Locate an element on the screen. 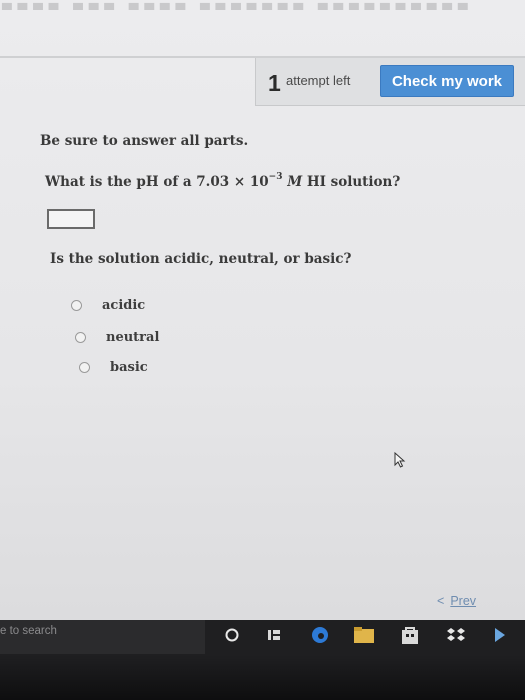 The width and height of the screenshot is (525, 700). prev-link: < Prev is located at coordinates (456, 601).